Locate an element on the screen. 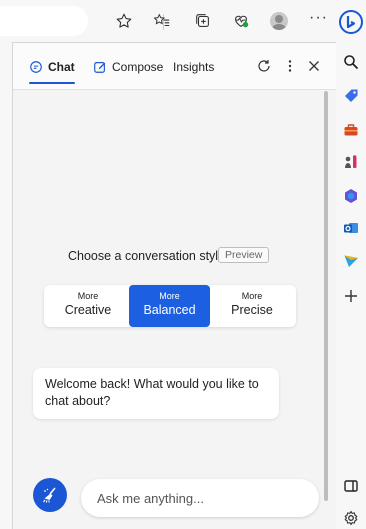 Image resolution: width=366 pixels, height=529 pixels. conversation-style-label: Choose a conversation style is located at coordinates (147, 256).